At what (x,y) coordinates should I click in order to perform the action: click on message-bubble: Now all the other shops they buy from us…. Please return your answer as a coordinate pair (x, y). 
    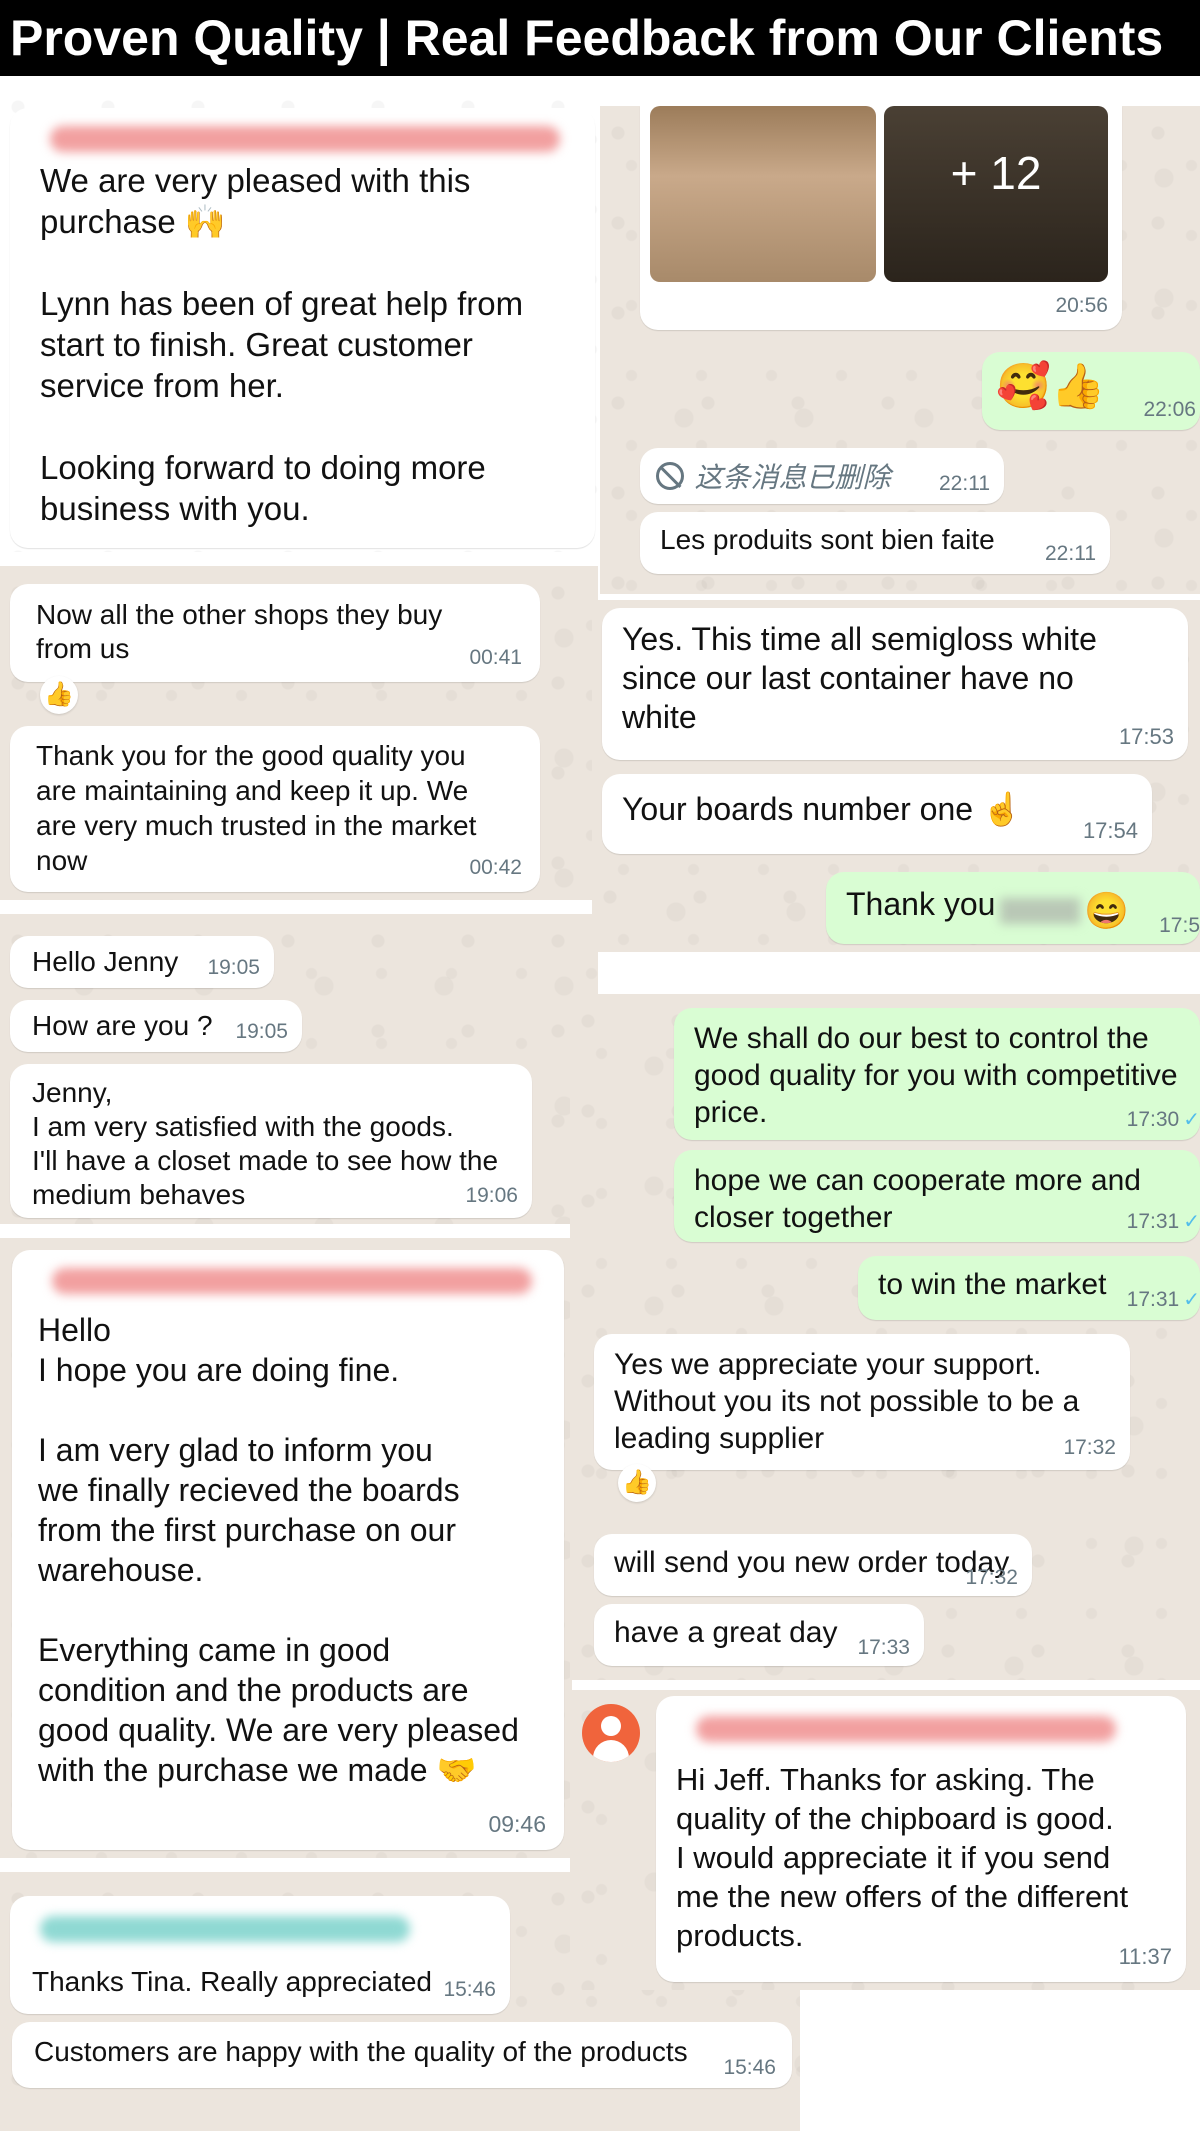
    Looking at the image, I should click on (275, 633).